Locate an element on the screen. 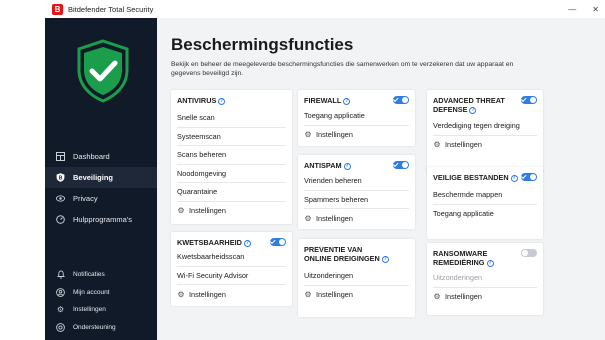  sidebar-item-notificaties: Notificaties is located at coordinates (101, 275).